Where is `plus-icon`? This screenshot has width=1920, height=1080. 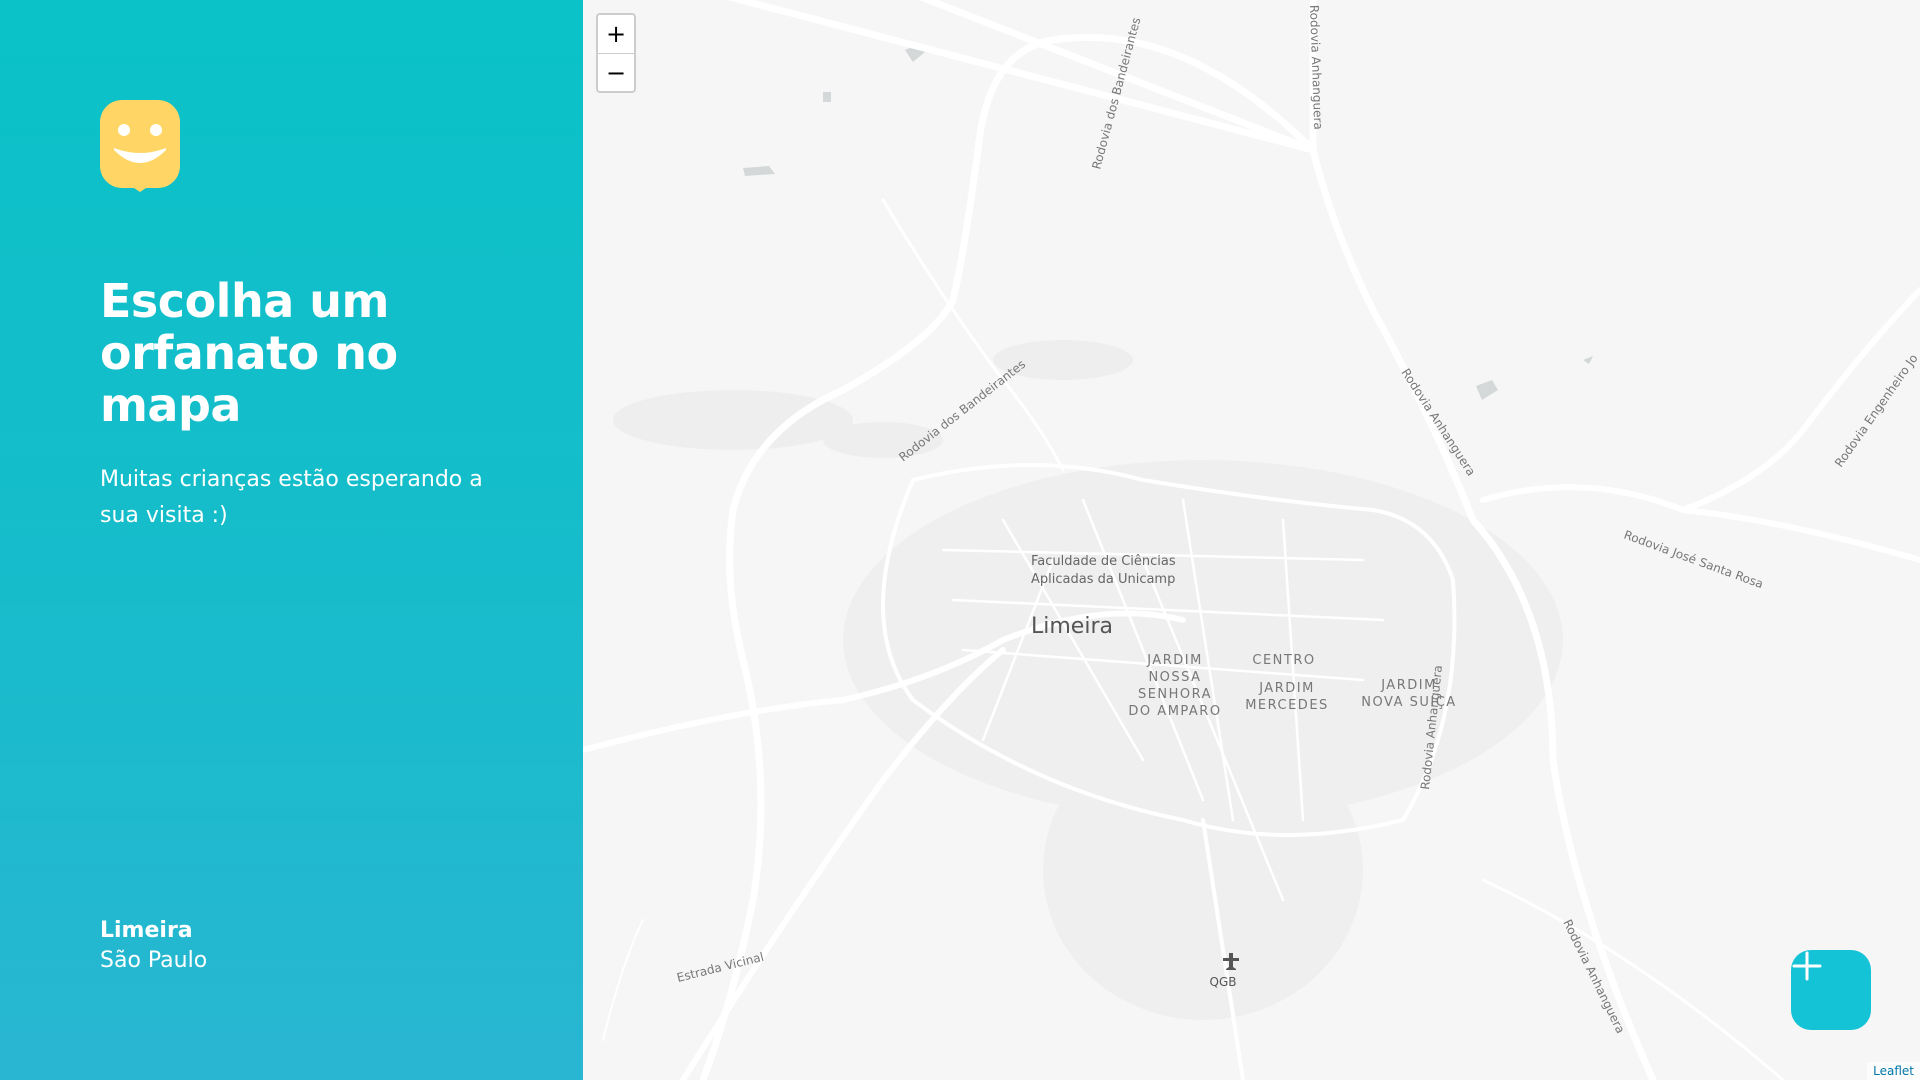
plus-icon is located at coordinates (1807, 966).